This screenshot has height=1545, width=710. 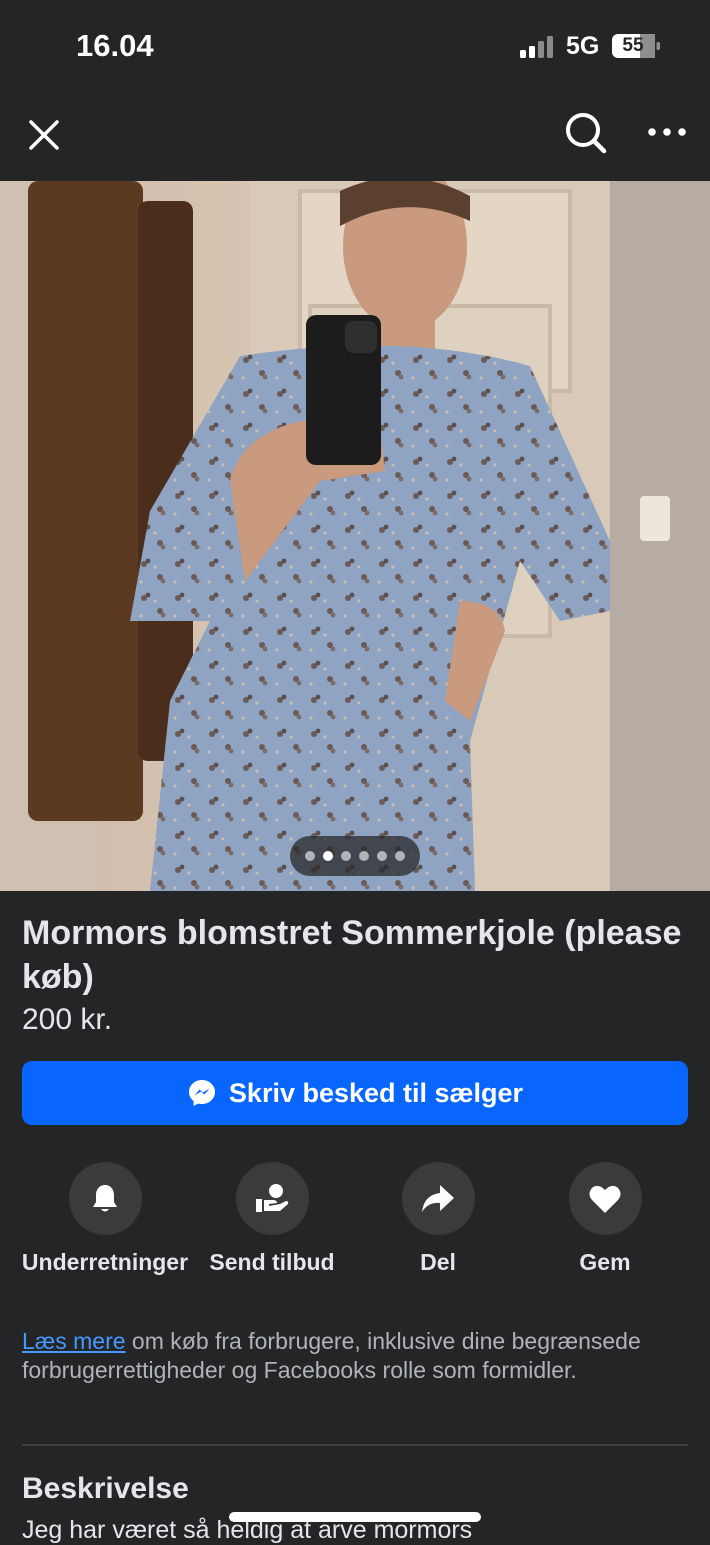 What do you see at coordinates (355, 1517) in the screenshot?
I see `home-indicator` at bounding box center [355, 1517].